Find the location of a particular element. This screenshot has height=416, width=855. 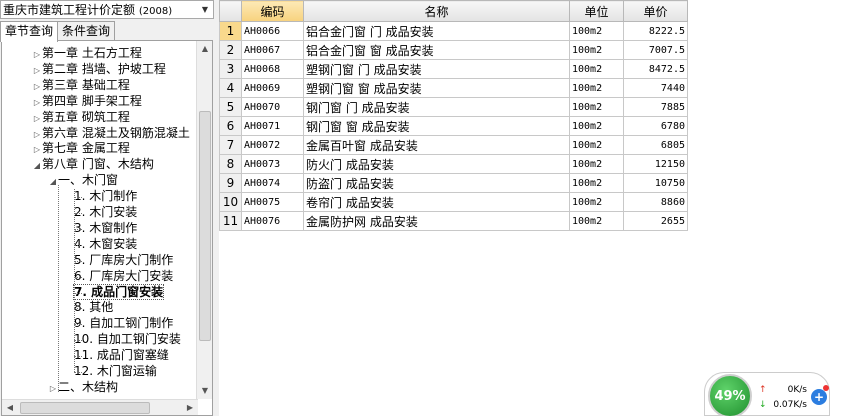

name-cell: 钢门窗 窗 成品安装 is located at coordinates (436, 126).